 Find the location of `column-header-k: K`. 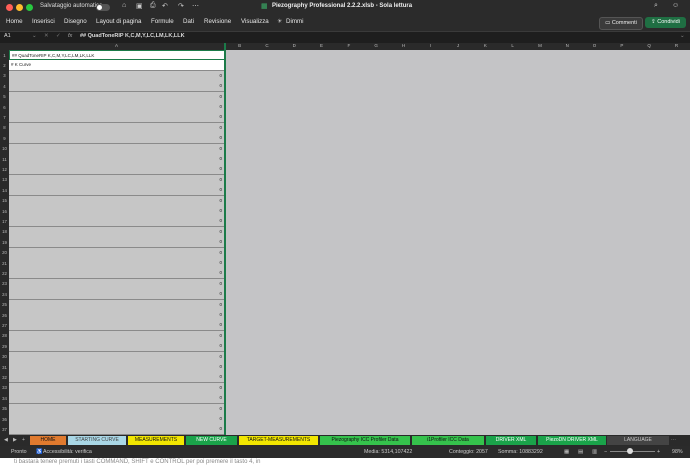

column-header-k: K is located at coordinates (485, 45).